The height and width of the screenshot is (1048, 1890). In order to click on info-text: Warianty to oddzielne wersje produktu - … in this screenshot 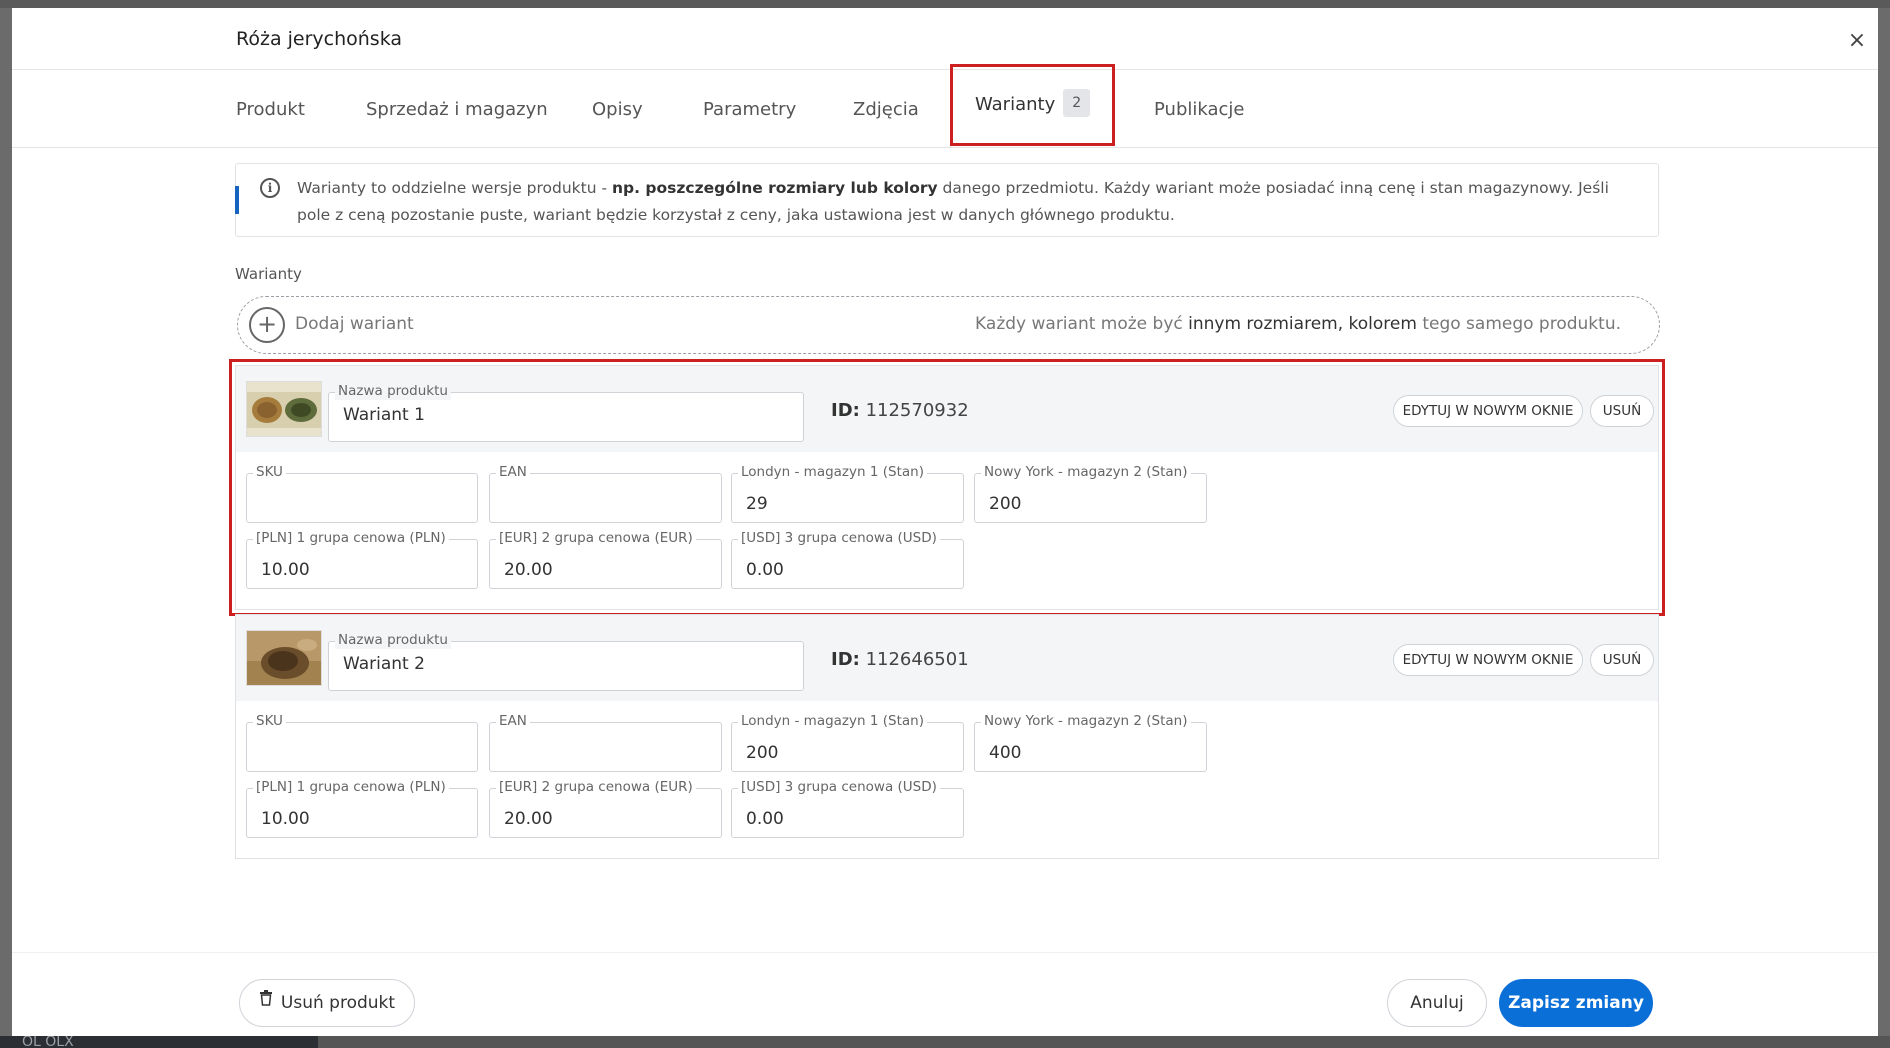, I will do `click(953, 201)`.